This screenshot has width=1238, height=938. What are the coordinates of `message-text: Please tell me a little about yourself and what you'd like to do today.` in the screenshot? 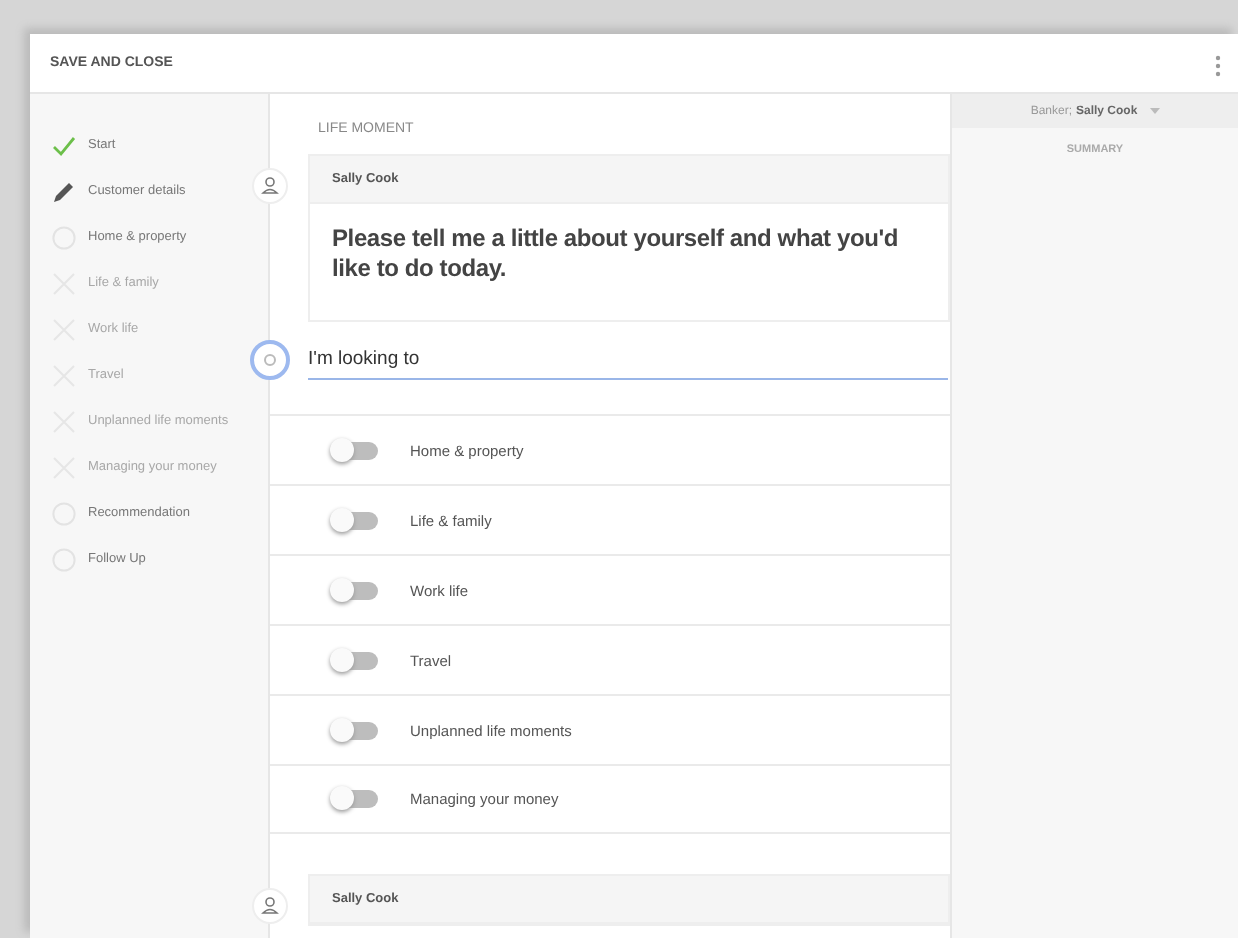 It's located at (615, 254).